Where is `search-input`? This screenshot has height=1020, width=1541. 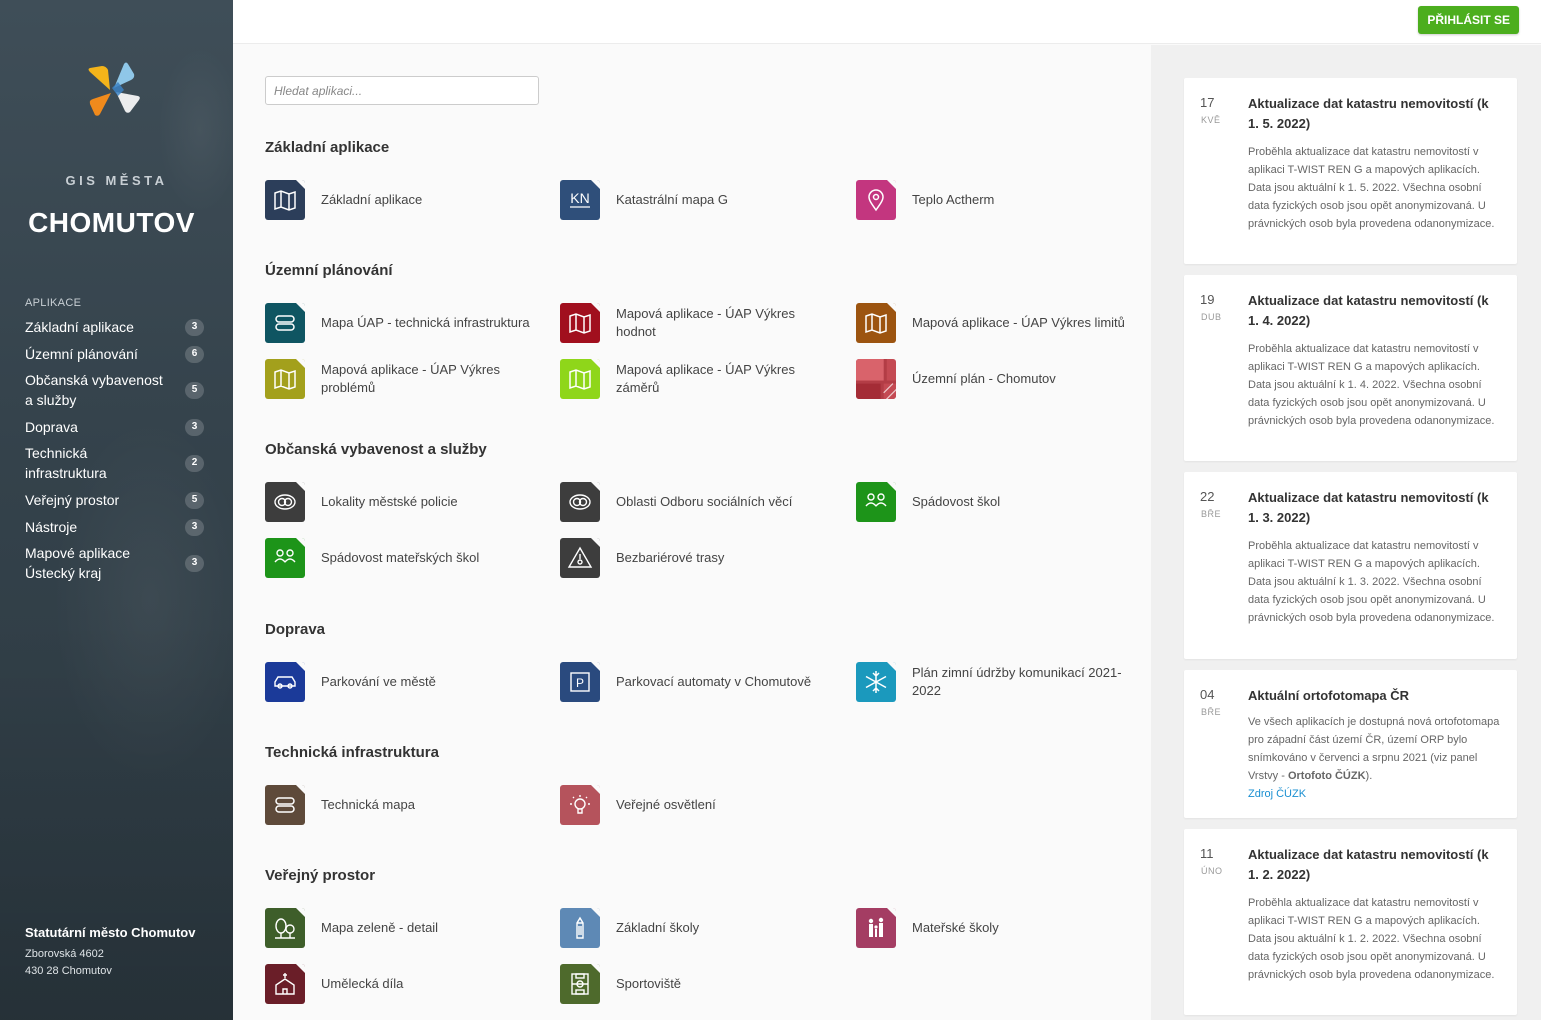
search-input is located at coordinates (402, 90).